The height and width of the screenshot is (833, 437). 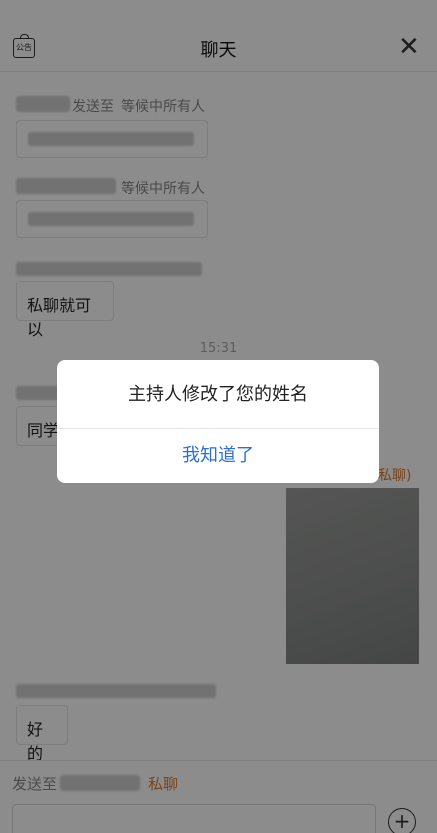 I want to click on rename-notice-dialog: 主持人修改了您的姓名 我知道了, so click(x=218, y=421).